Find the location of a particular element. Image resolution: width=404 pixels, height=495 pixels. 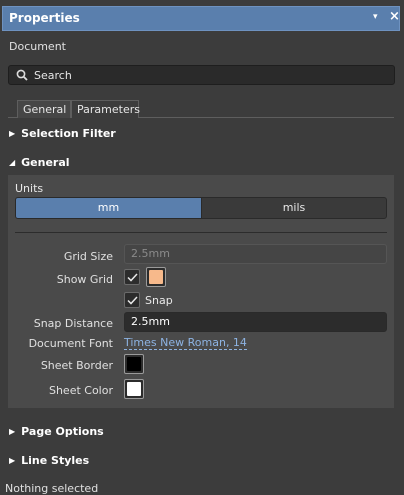

snap-distance-field: 2.5mm is located at coordinates (255, 322).